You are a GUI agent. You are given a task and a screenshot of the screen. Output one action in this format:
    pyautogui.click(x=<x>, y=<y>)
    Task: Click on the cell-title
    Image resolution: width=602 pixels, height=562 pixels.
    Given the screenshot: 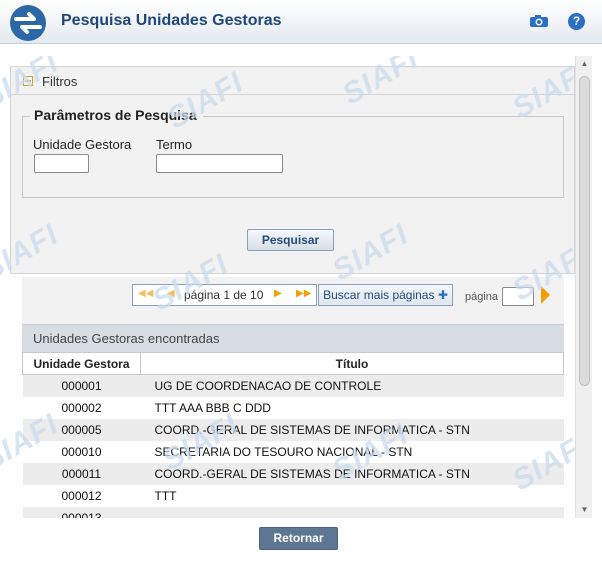 What is the action you would take?
    pyautogui.click(x=352, y=512)
    